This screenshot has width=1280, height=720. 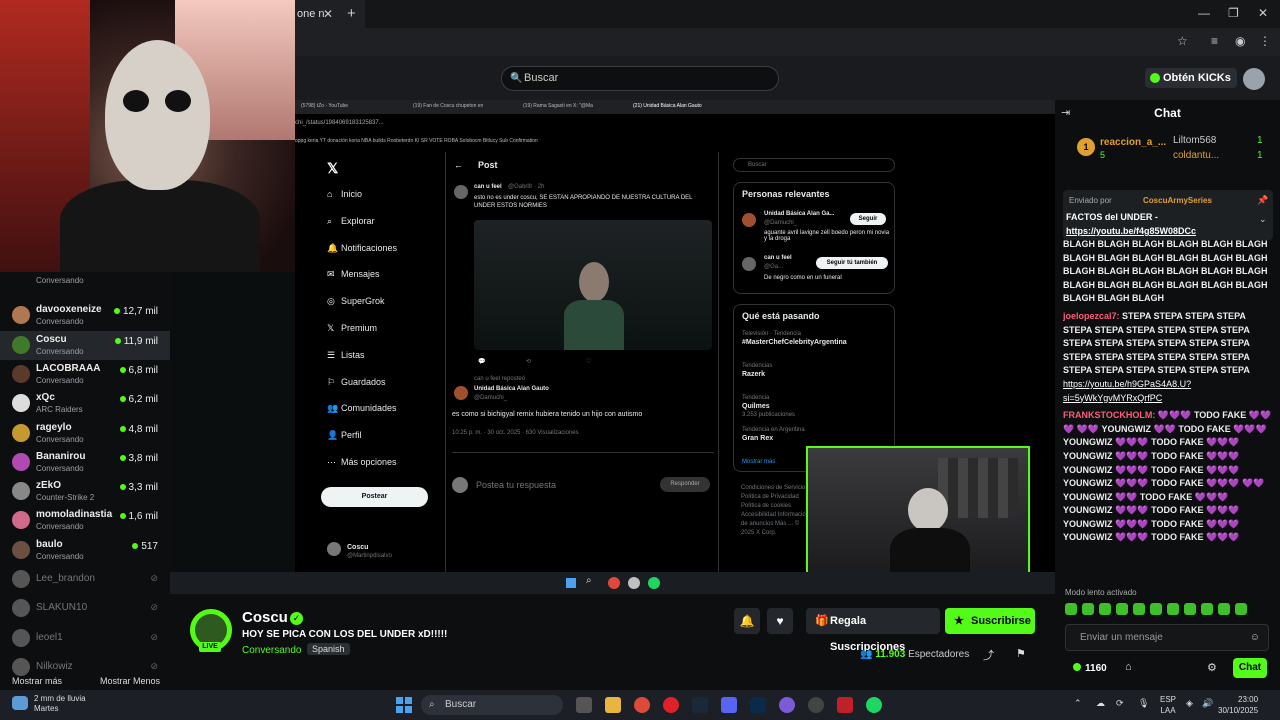 What do you see at coordinates (700, 705) in the screenshot?
I see `steam-icon` at bounding box center [700, 705].